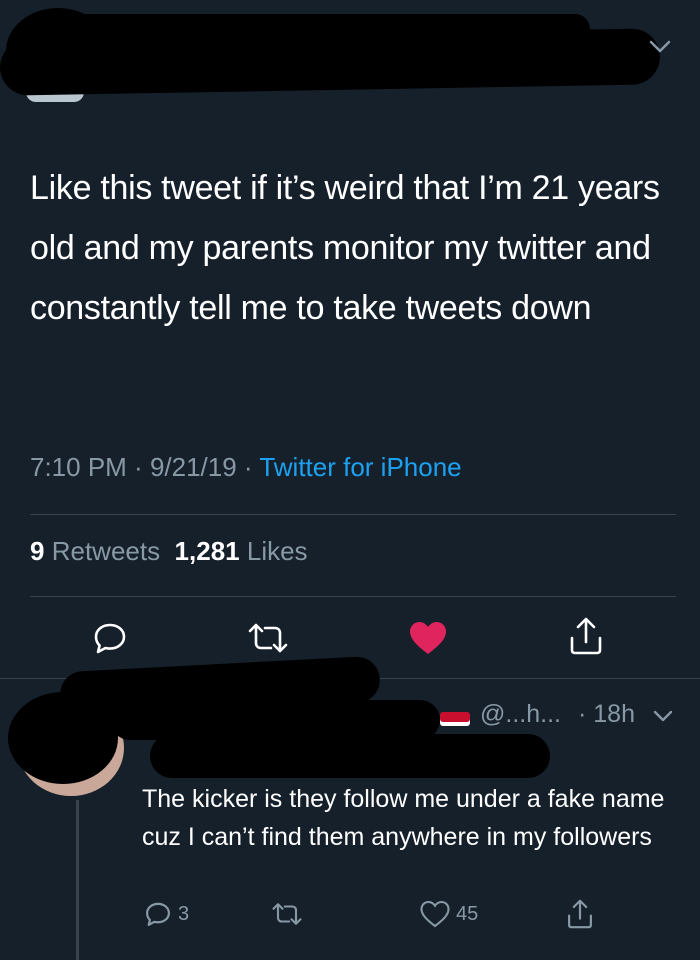  What do you see at coordinates (77, 880) in the screenshot?
I see `thread-line` at bounding box center [77, 880].